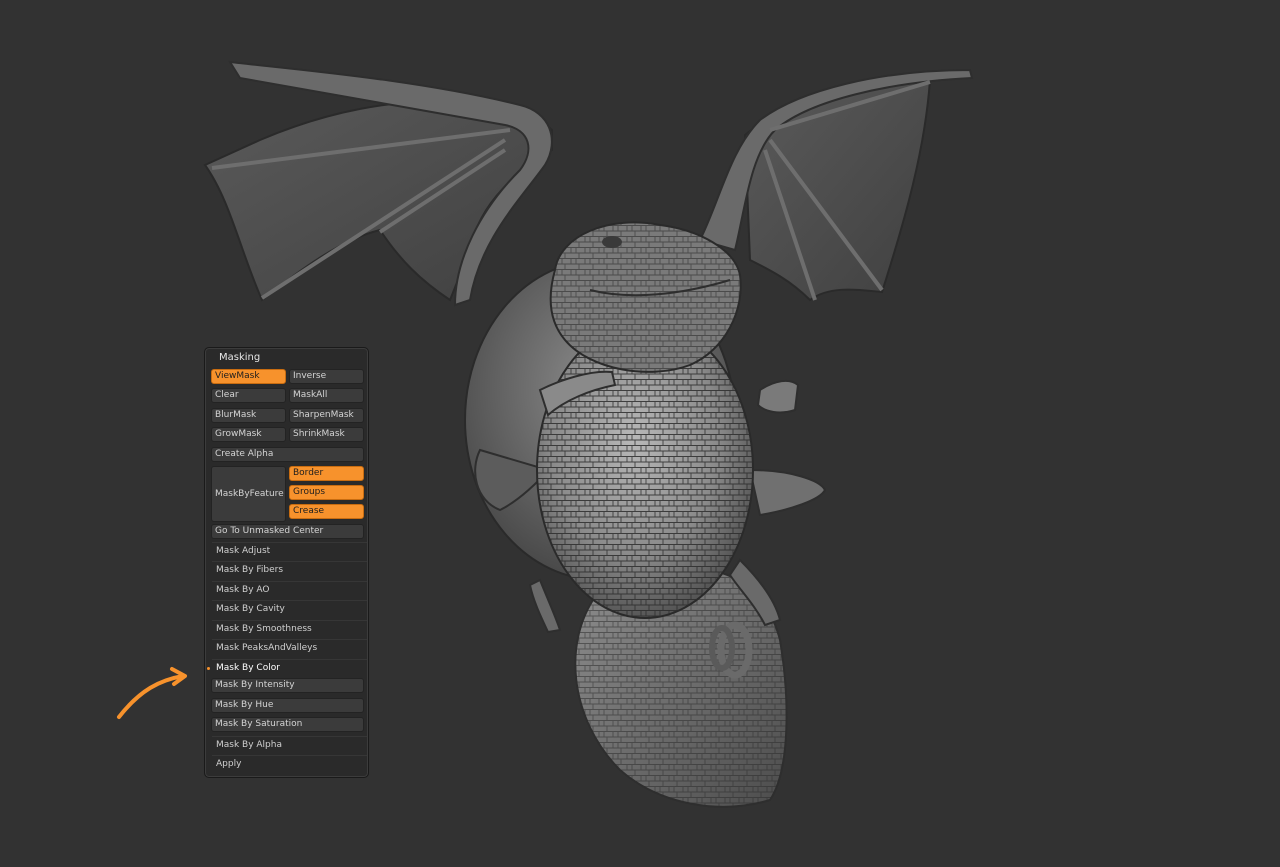 The image size is (1280, 867). I want to click on mask-by-intensity-button: Mask By Intensity, so click(287, 685).